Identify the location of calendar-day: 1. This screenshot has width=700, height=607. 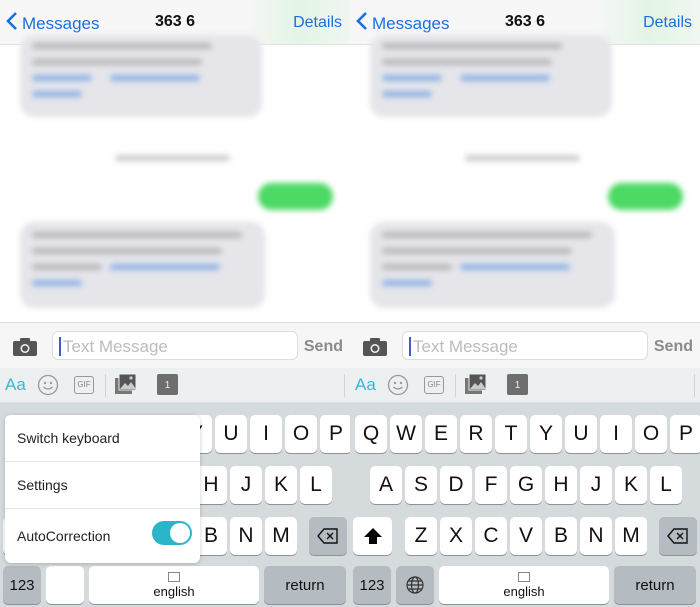
(517, 385).